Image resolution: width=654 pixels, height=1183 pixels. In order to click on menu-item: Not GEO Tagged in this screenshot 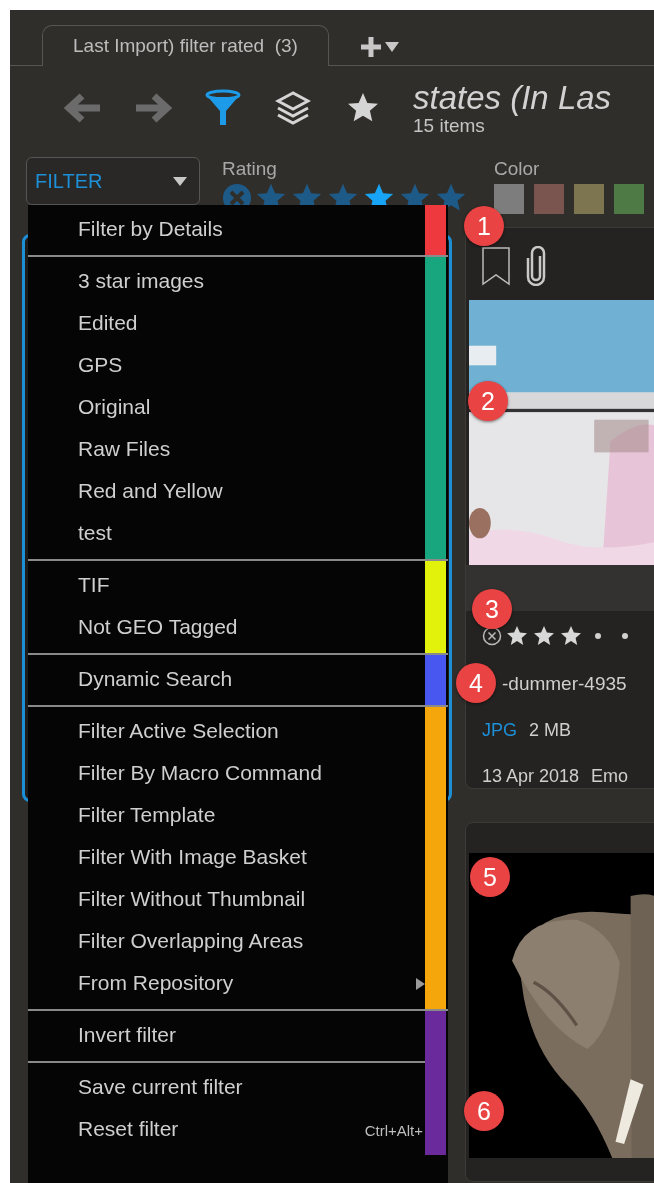, I will do `click(226, 627)`.